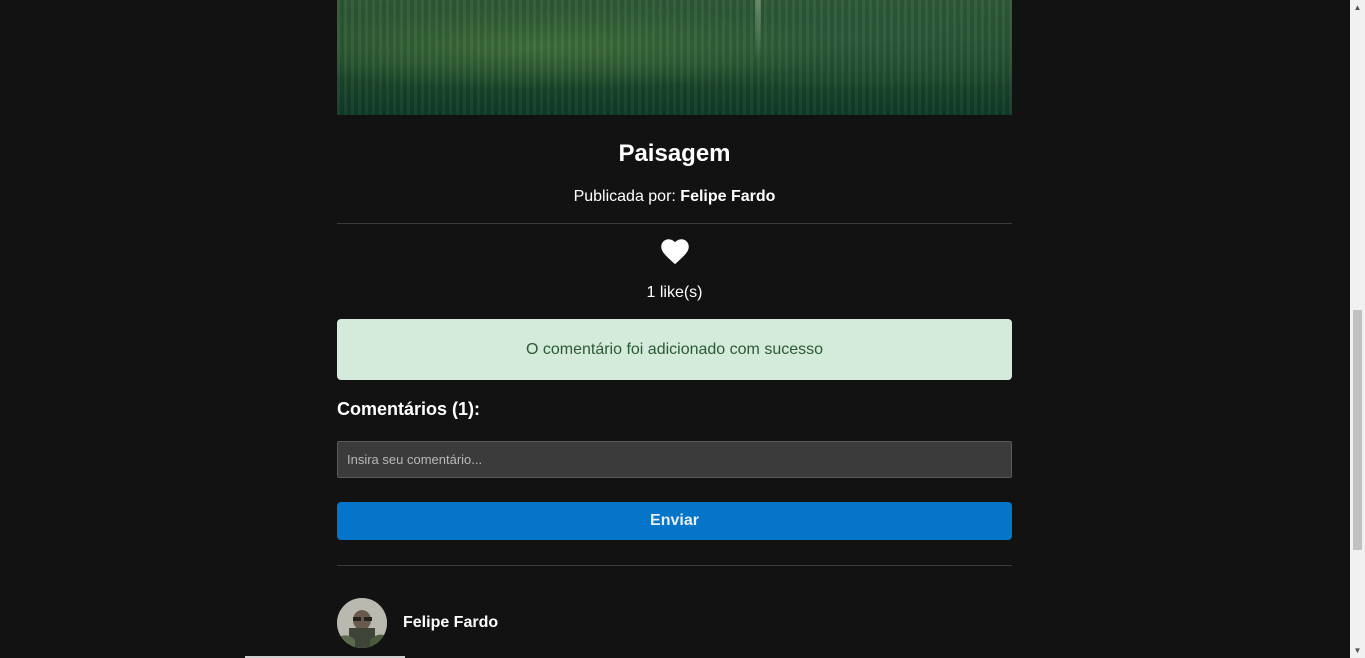 The height and width of the screenshot is (658, 1365). Describe the element at coordinates (674, 521) in the screenshot. I see `send-button: Enviar` at that location.